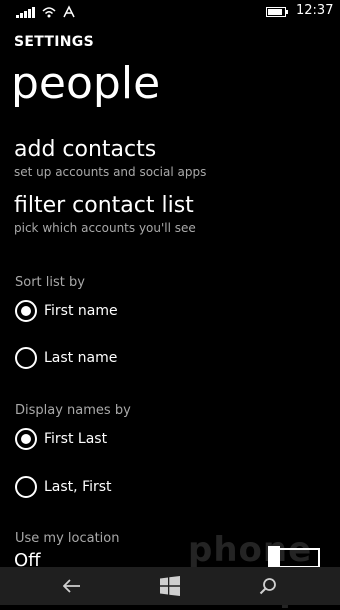  What do you see at coordinates (277, 12) in the screenshot?
I see `battery-icon` at bounding box center [277, 12].